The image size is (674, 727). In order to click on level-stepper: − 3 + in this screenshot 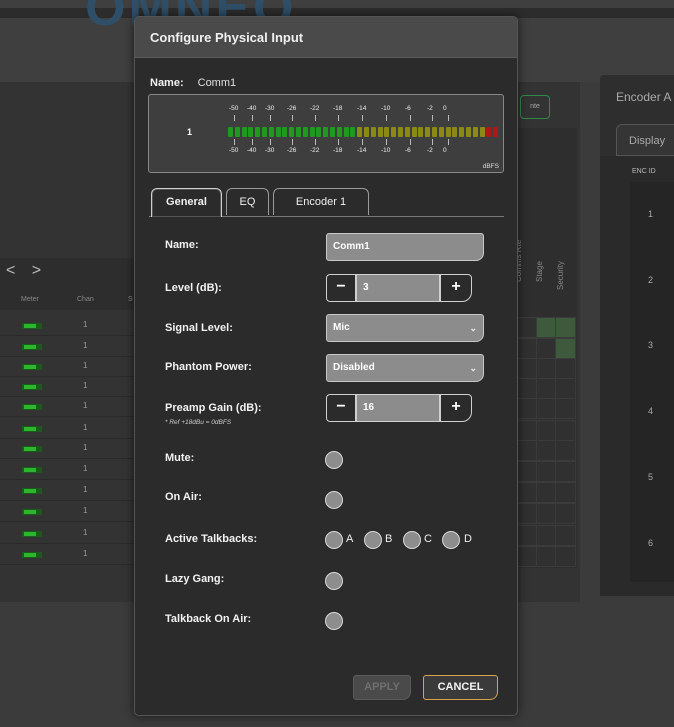, I will do `click(399, 288)`.